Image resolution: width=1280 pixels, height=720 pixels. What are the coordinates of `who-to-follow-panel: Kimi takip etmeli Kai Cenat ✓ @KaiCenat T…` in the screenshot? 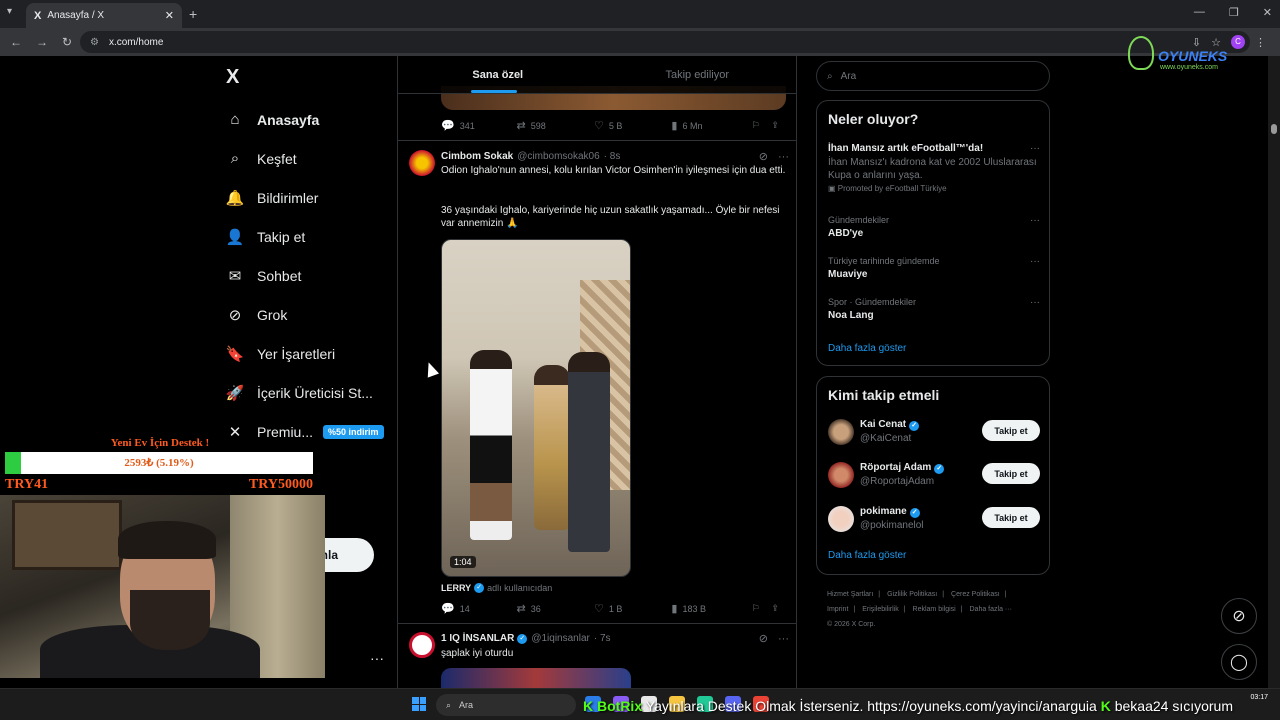 It's located at (933, 475).